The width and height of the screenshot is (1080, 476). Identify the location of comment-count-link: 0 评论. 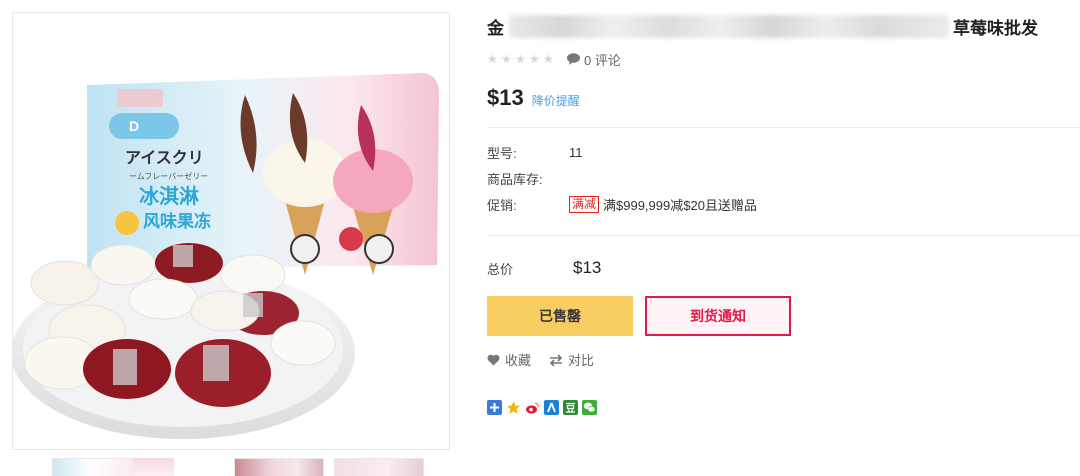
(602, 59).